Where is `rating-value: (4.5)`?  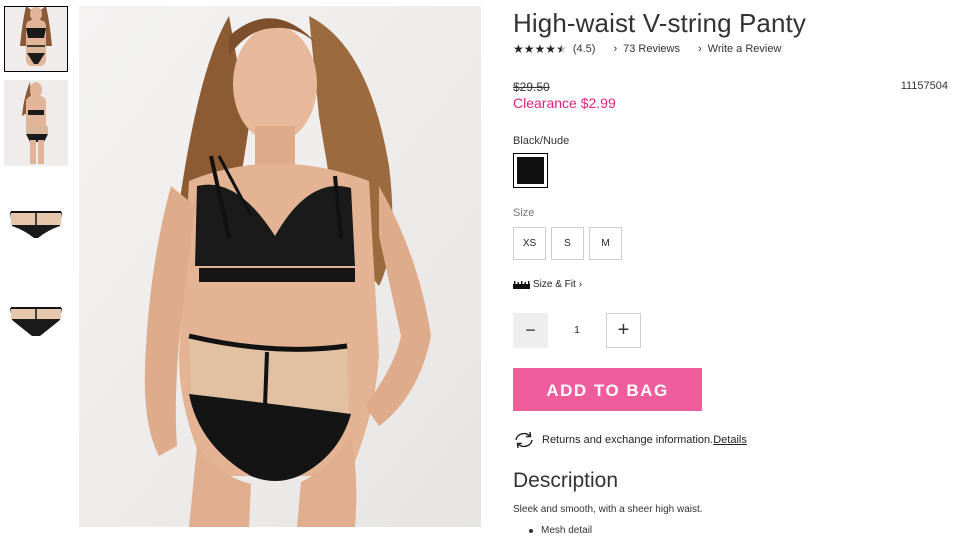 rating-value: (4.5) is located at coordinates (584, 49).